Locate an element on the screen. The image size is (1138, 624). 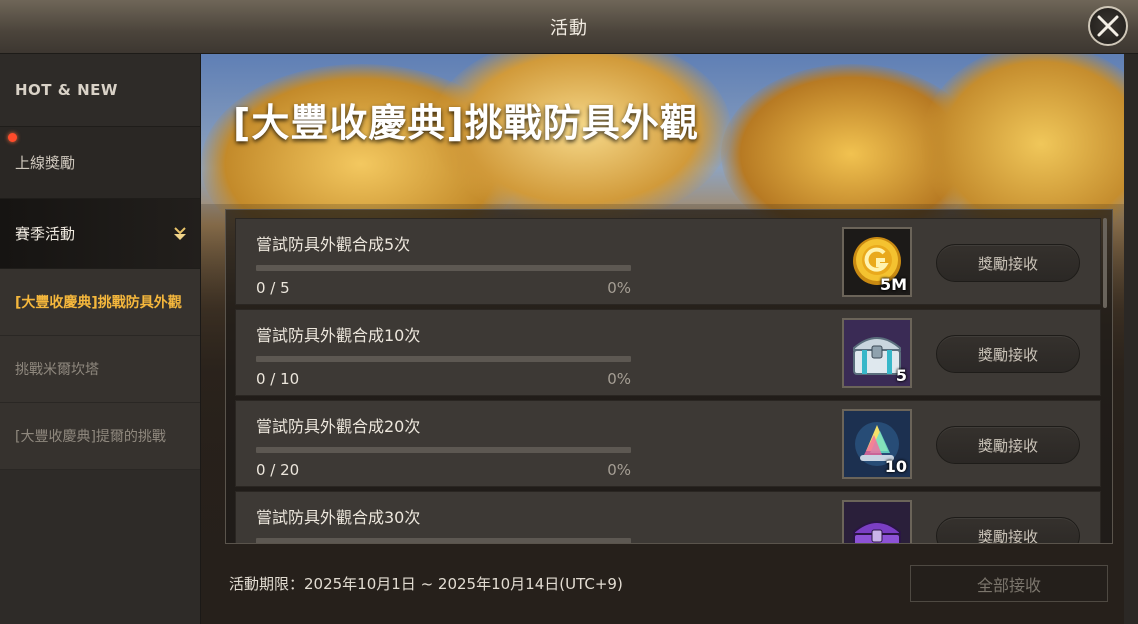
window-title: 活動 is located at coordinates (569, 28).